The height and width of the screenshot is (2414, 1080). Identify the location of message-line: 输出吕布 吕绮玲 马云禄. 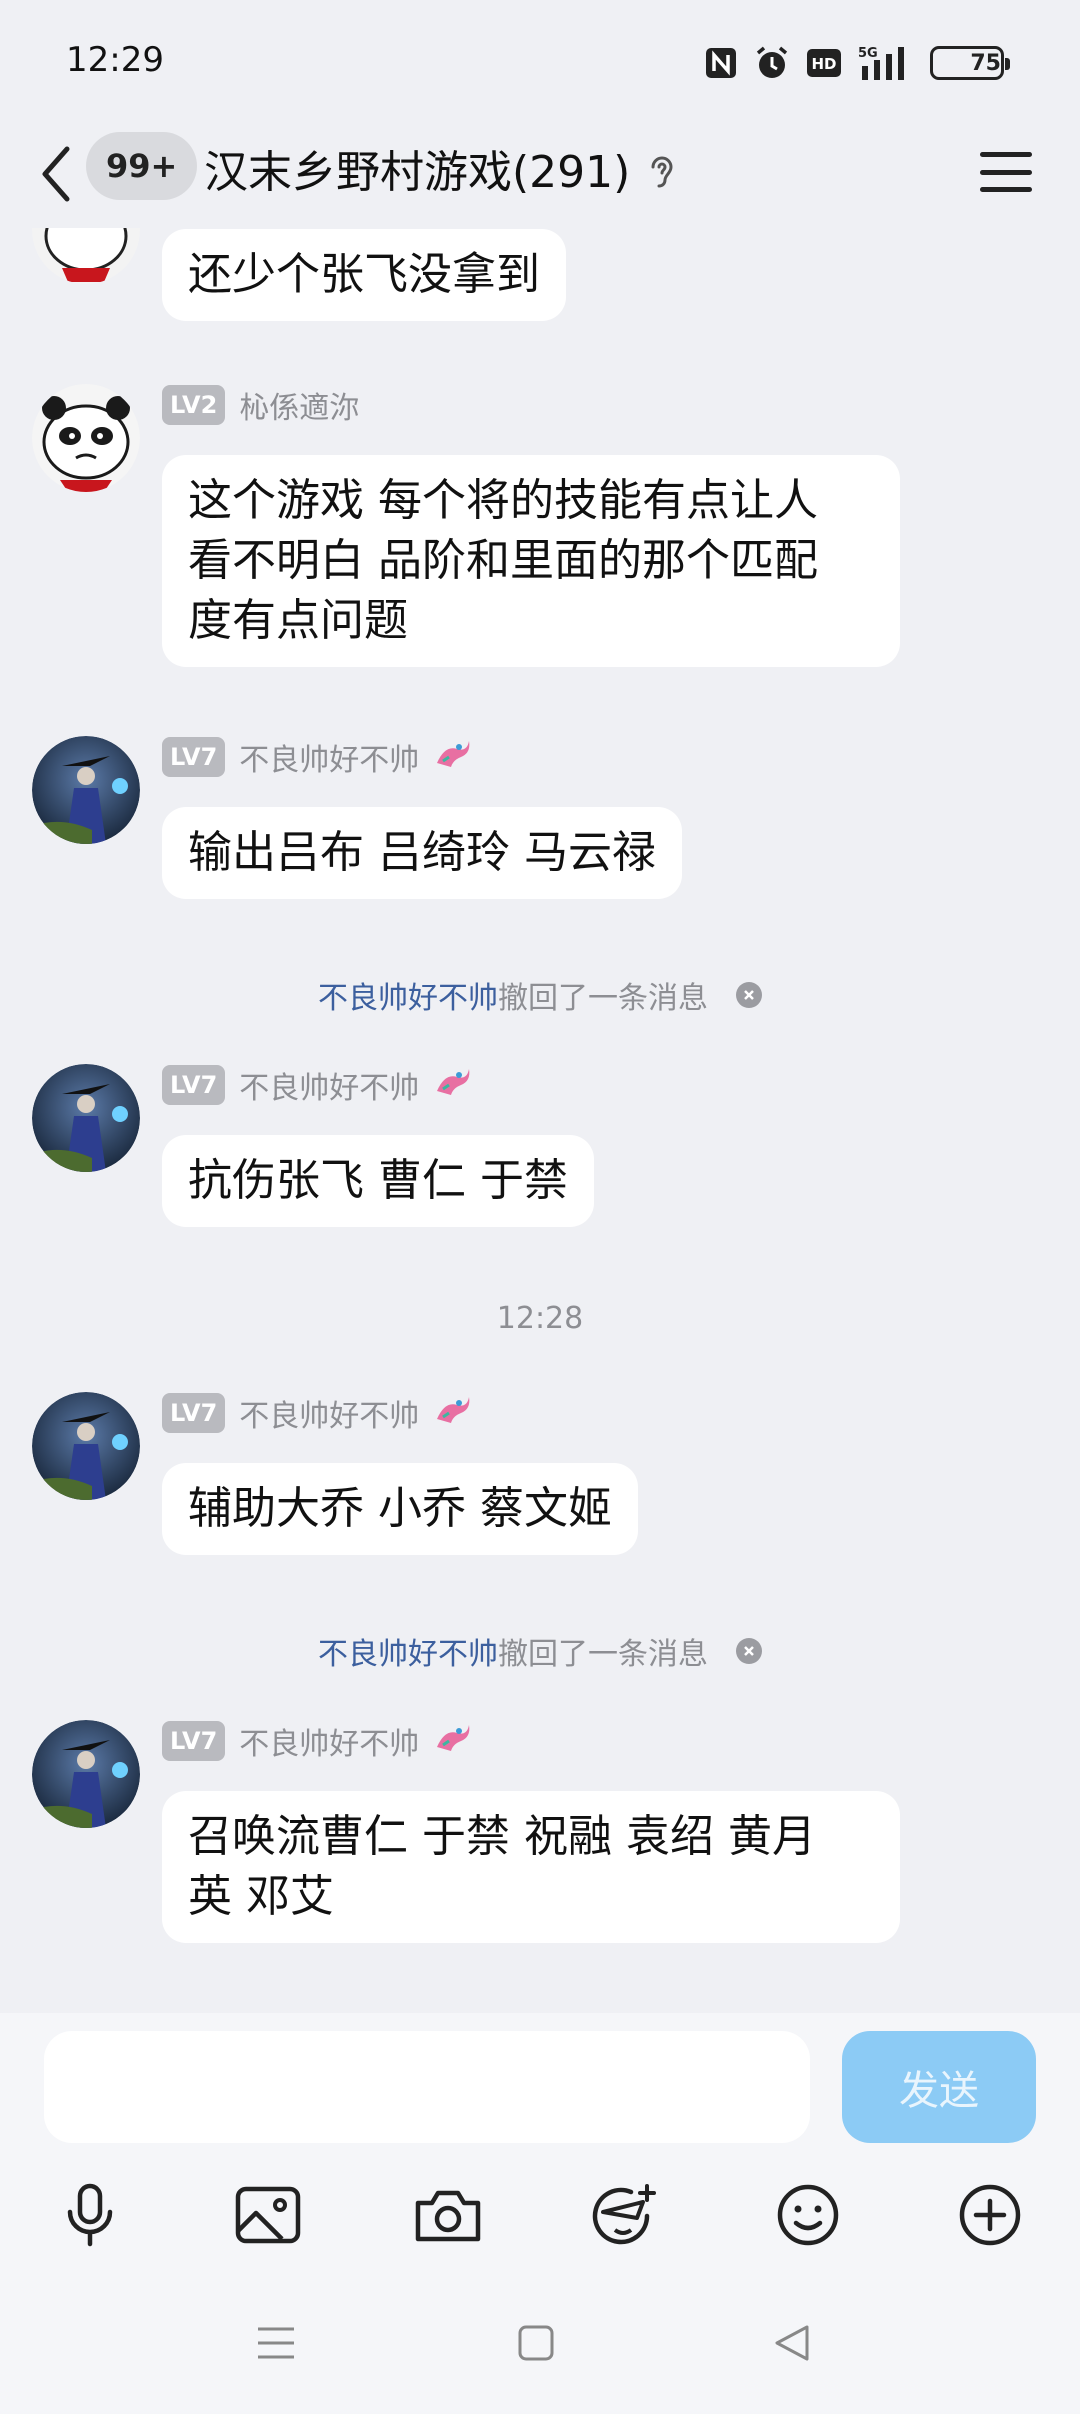
(422, 852).